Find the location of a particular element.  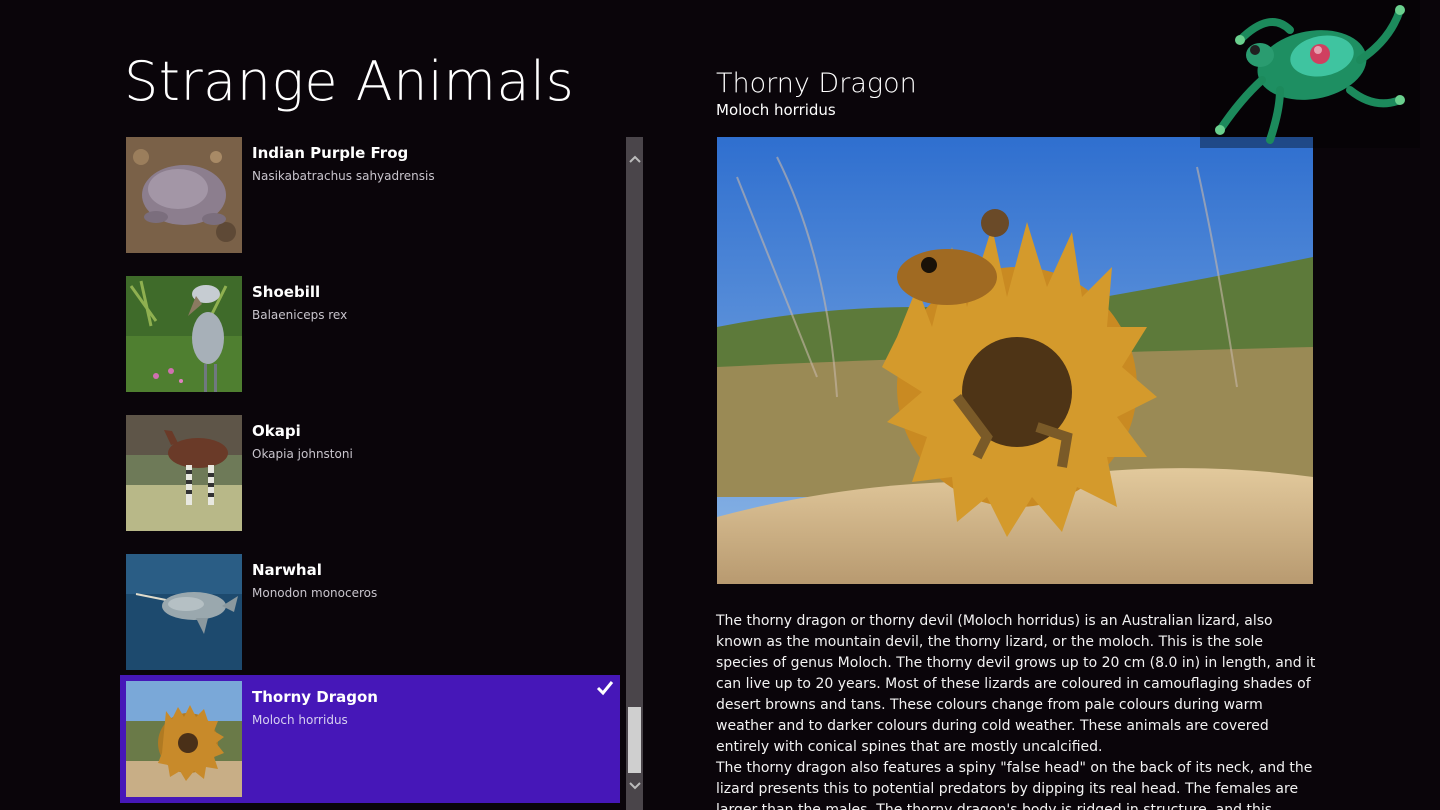

list-item-thorny-dragon: Thorny Dragon Moloch horridus is located at coordinates (370, 739).